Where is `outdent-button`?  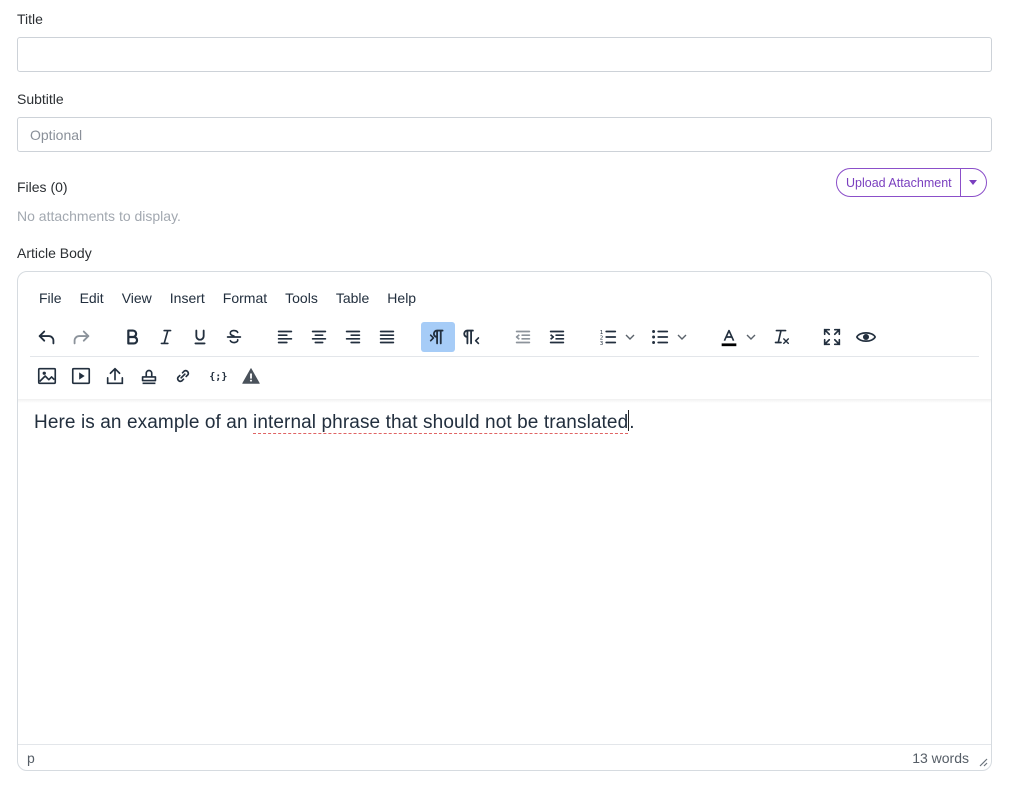 outdent-button is located at coordinates (523, 337).